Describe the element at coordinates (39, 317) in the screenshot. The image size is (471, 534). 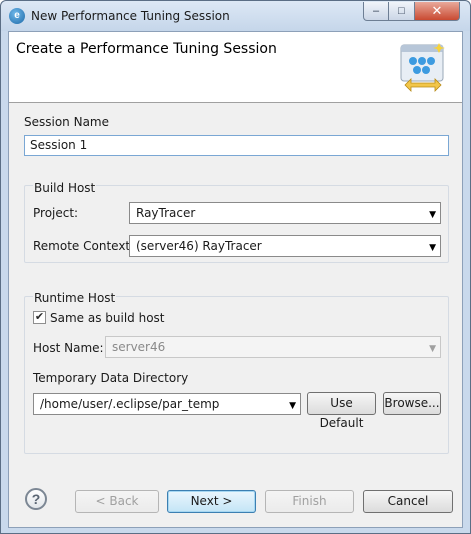
I see `same-as-build-checkbox: ✔` at that location.